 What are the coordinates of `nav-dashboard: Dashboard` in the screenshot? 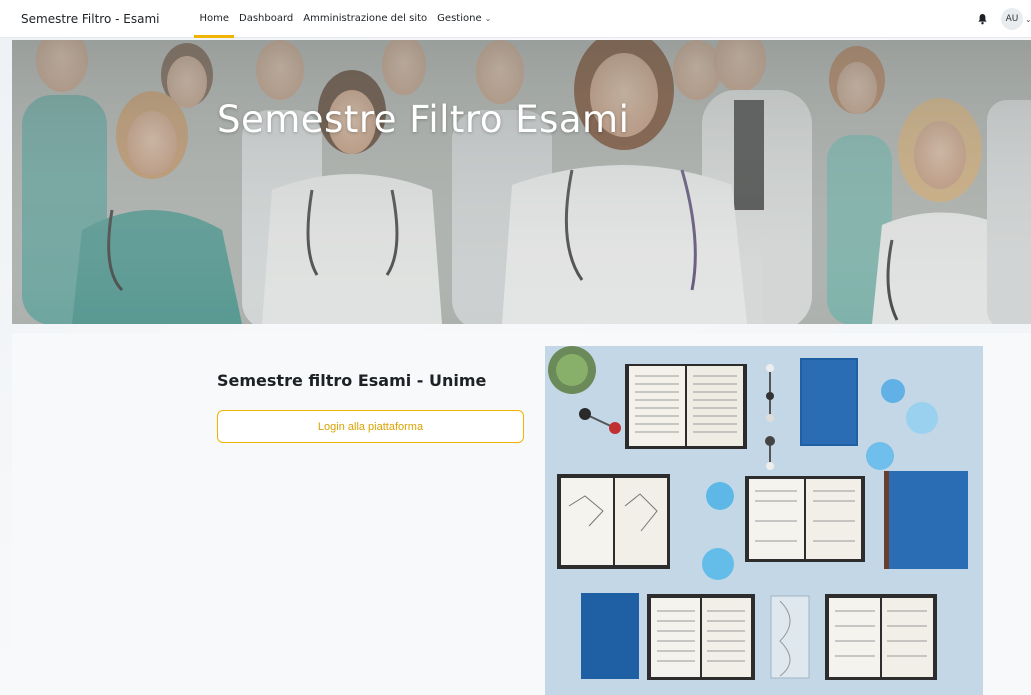 It's located at (266, 19).